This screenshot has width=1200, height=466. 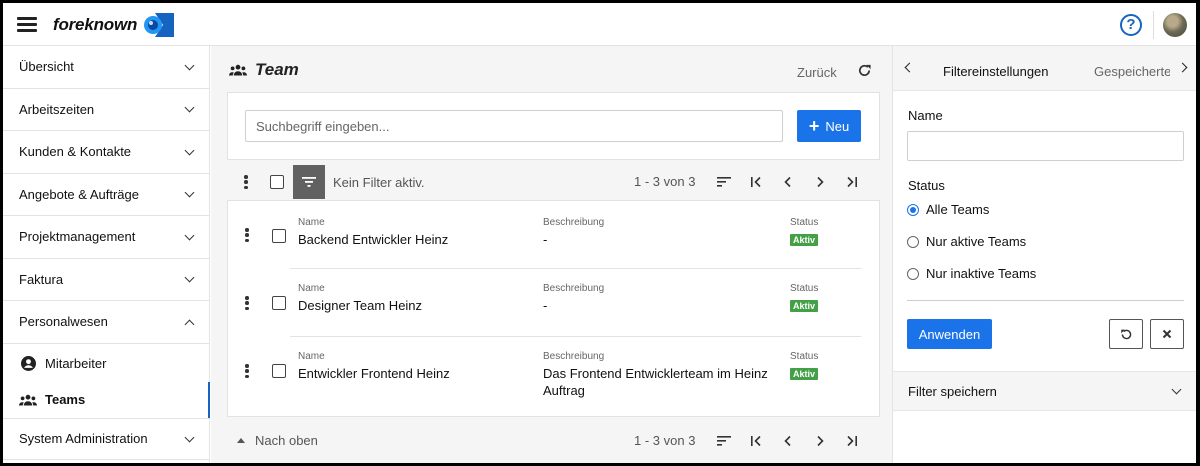 What do you see at coordinates (373, 239) in the screenshot?
I see `team-name: Backend Entwickler Heinz` at bounding box center [373, 239].